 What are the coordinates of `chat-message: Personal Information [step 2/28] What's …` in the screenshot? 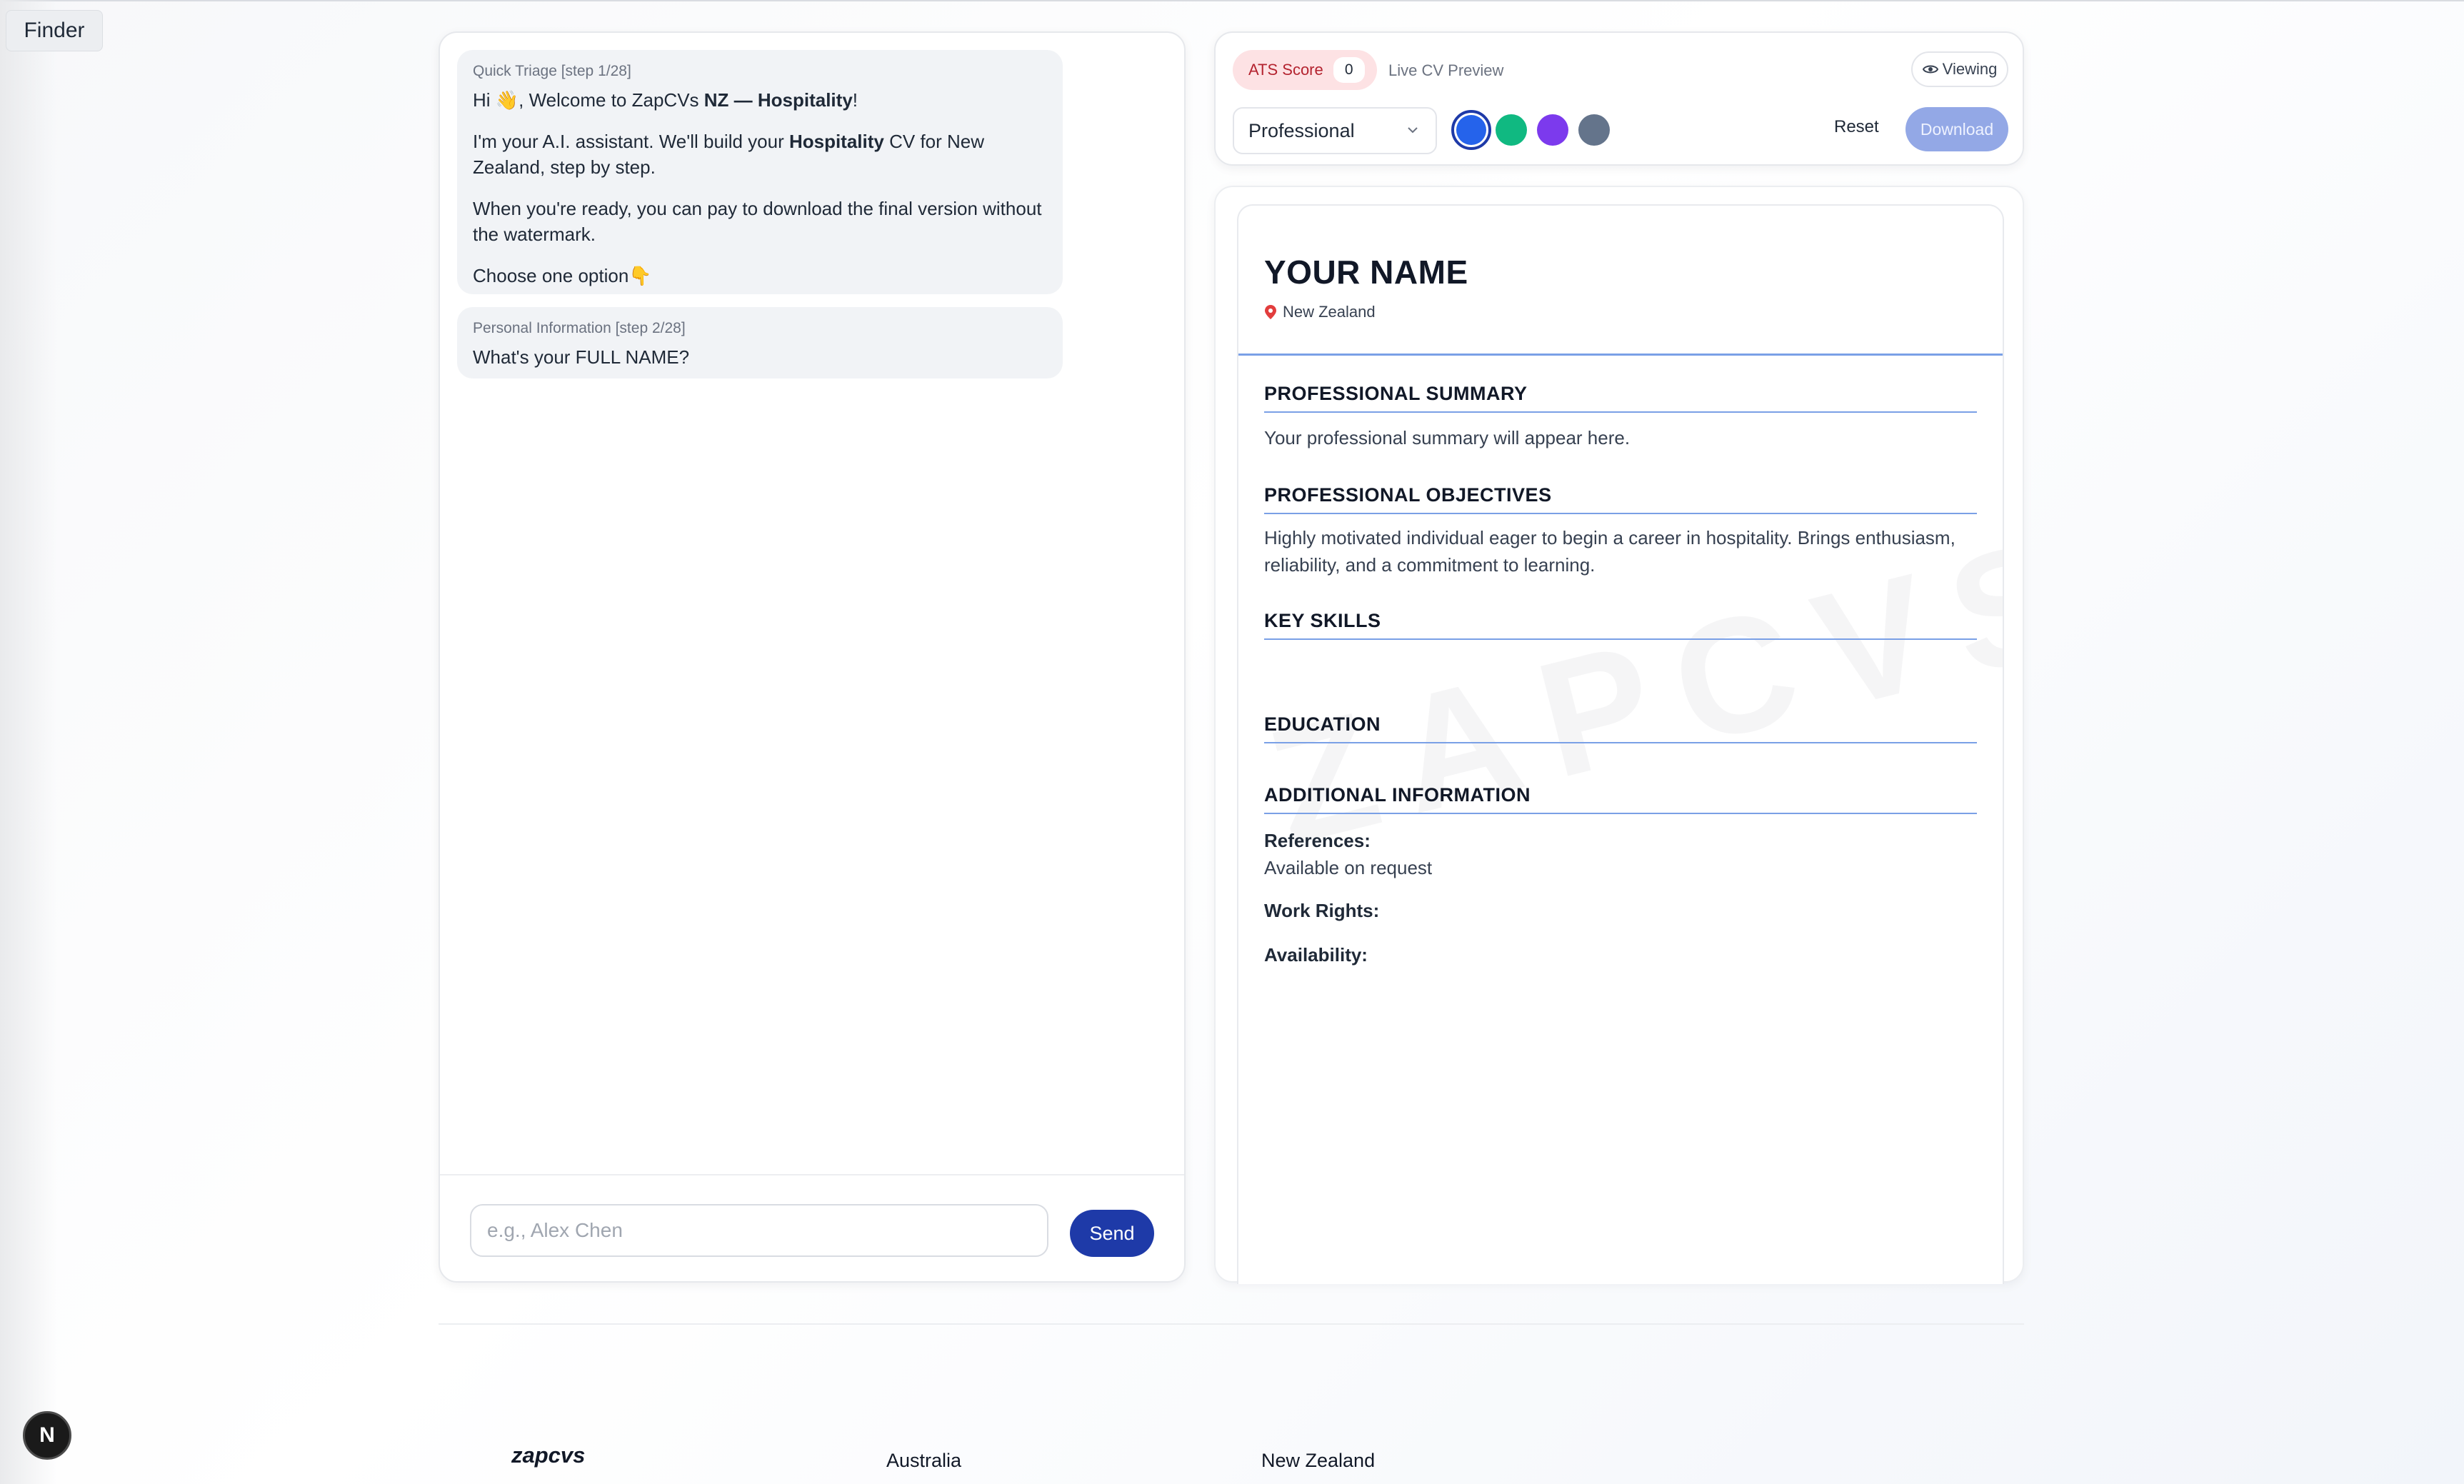 It's located at (760, 342).